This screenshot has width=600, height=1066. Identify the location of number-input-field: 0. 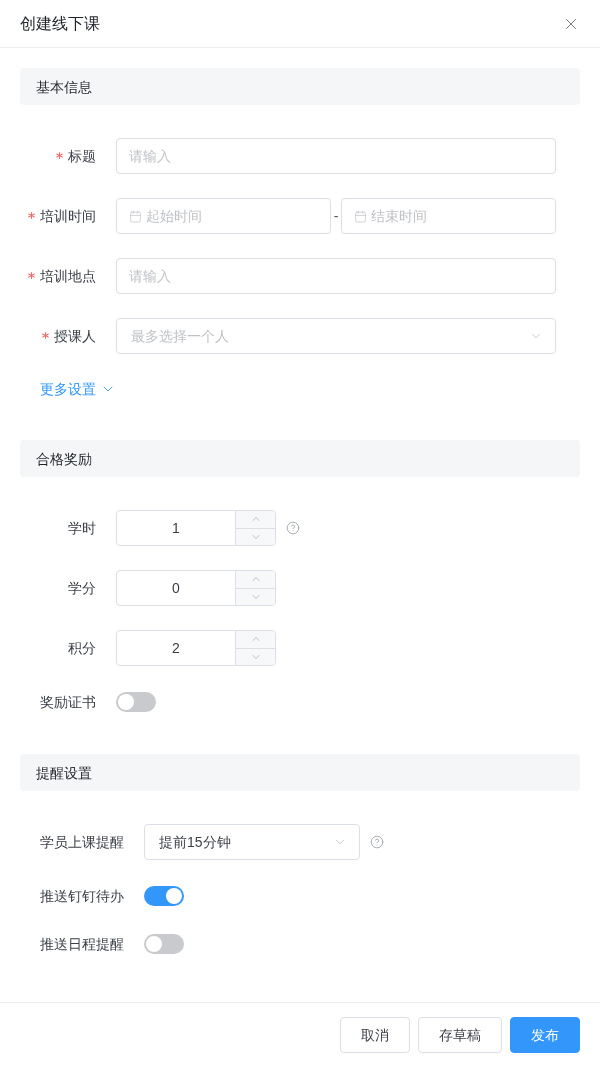
(196, 588).